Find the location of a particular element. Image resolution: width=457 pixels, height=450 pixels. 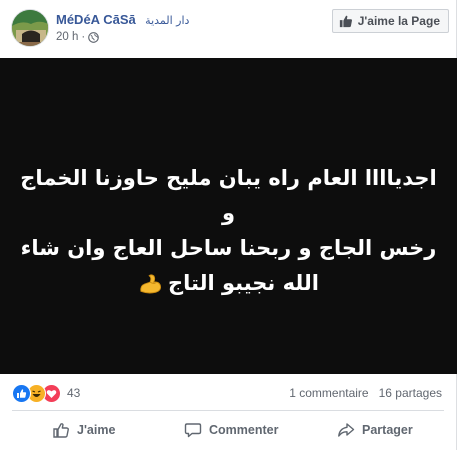

comment-icon is located at coordinates (193, 430).